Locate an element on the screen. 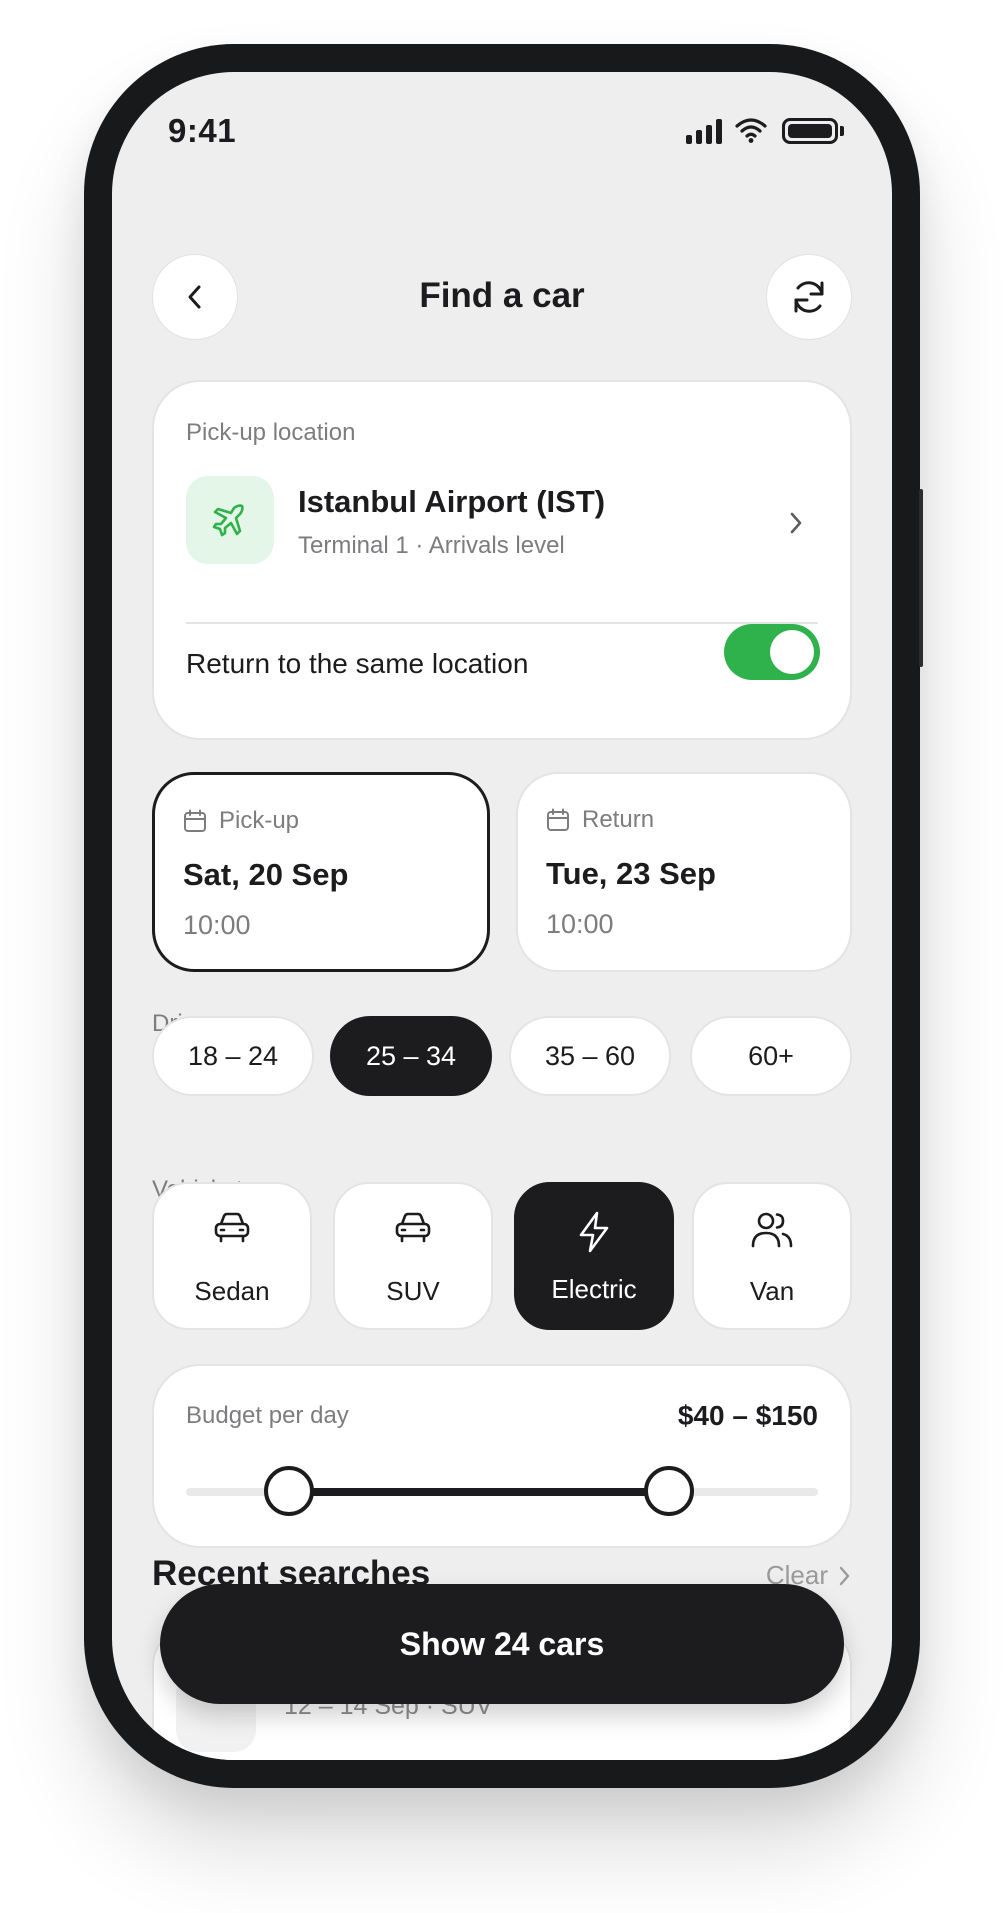 The image size is (1005, 1913). toggle-knob is located at coordinates (792, 652).